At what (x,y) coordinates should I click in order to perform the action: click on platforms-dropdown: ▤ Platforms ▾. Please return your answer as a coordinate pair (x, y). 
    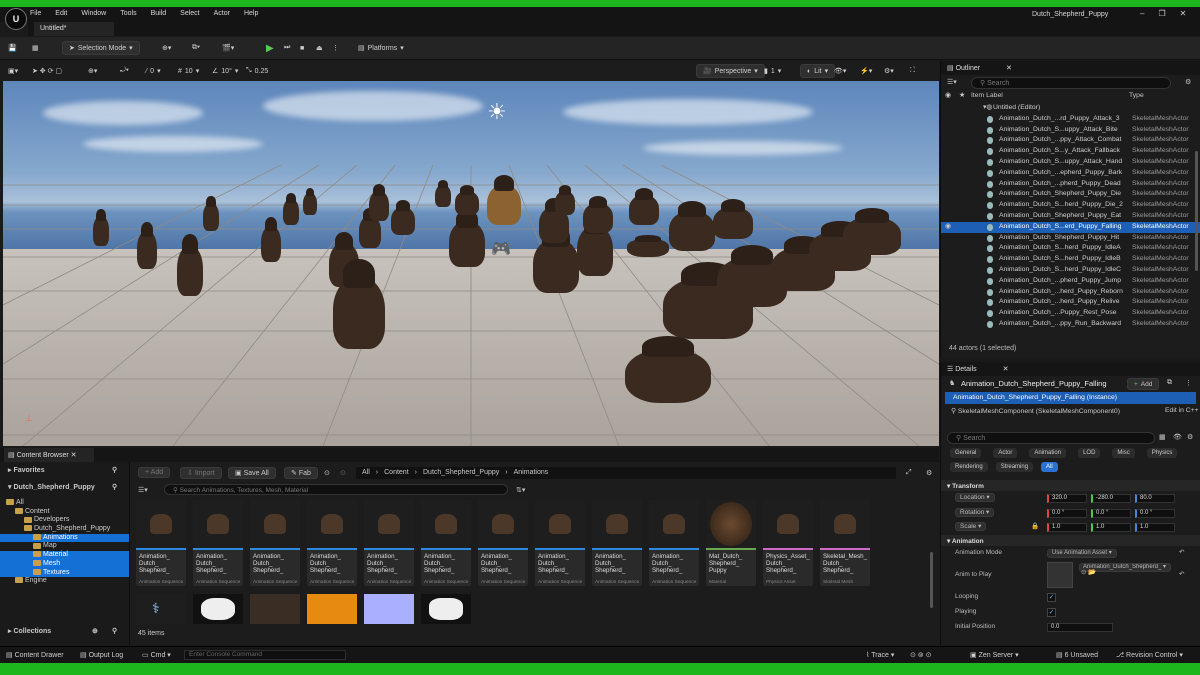
    Looking at the image, I should click on (381, 48).